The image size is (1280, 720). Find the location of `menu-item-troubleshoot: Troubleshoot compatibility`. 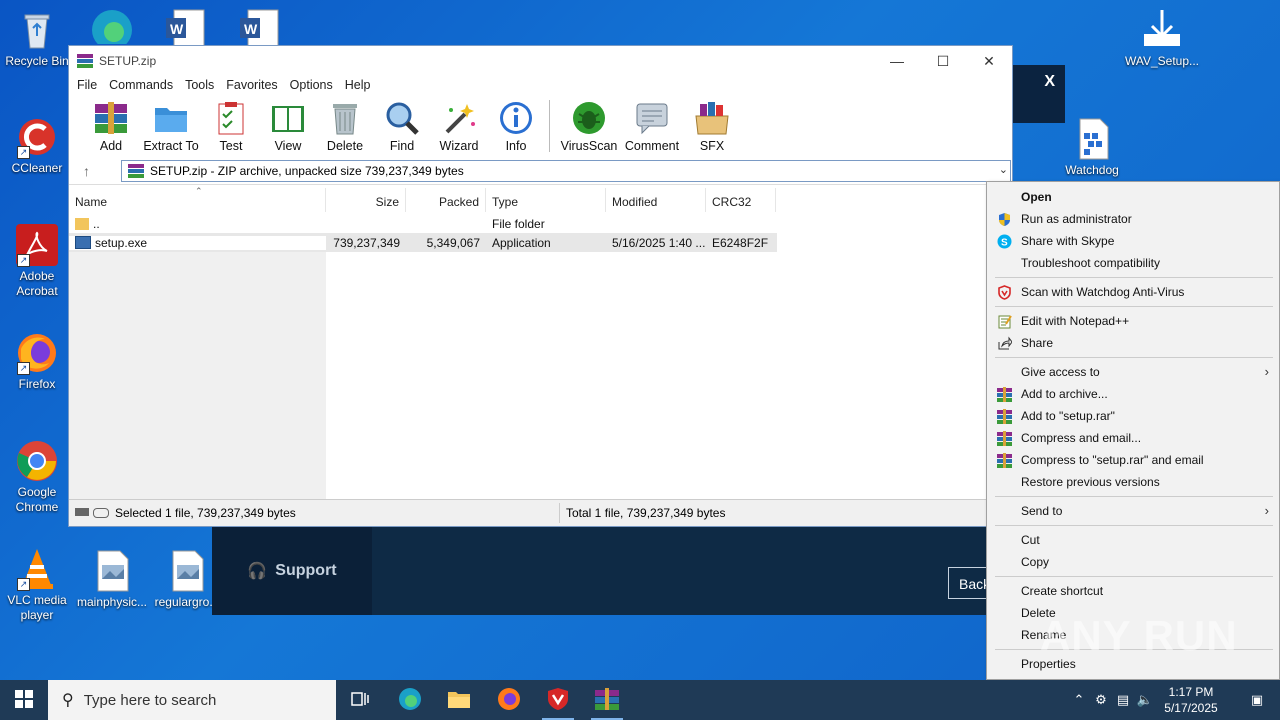

menu-item-troubleshoot: Troubleshoot compatibility is located at coordinates (1133, 263).